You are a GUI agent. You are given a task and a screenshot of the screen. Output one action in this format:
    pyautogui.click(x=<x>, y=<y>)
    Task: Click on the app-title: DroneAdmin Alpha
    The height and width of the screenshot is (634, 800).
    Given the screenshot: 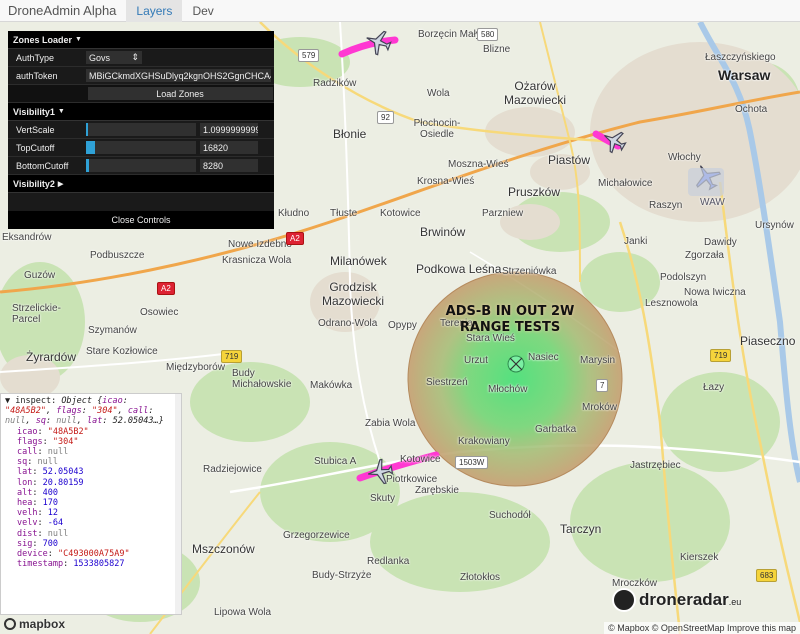 What is the action you would take?
    pyautogui.click(x=63, y=10)
    